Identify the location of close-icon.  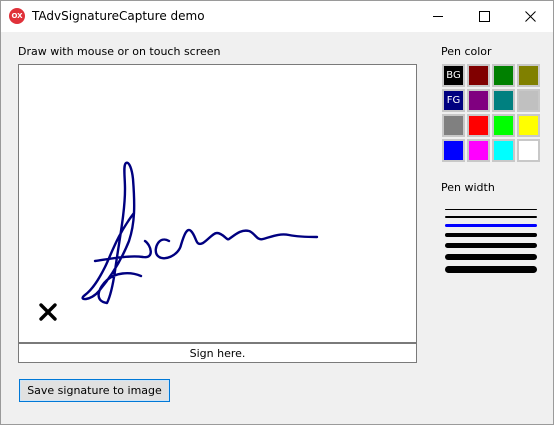
(530, 16).